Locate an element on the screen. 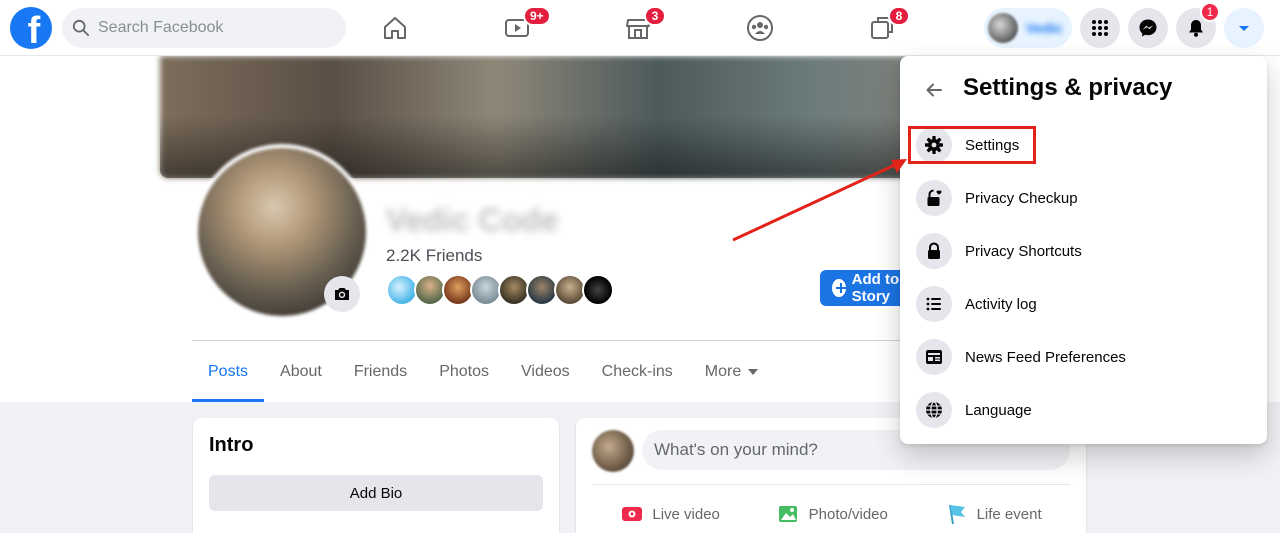  home-icon is located at coordinates (395, 28).